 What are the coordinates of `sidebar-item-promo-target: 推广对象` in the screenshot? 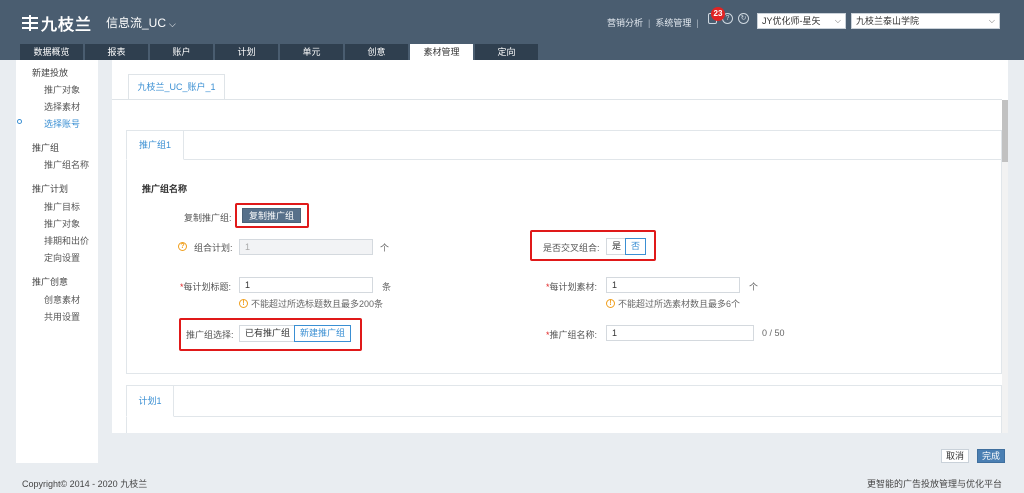 It's located at (62, 89).